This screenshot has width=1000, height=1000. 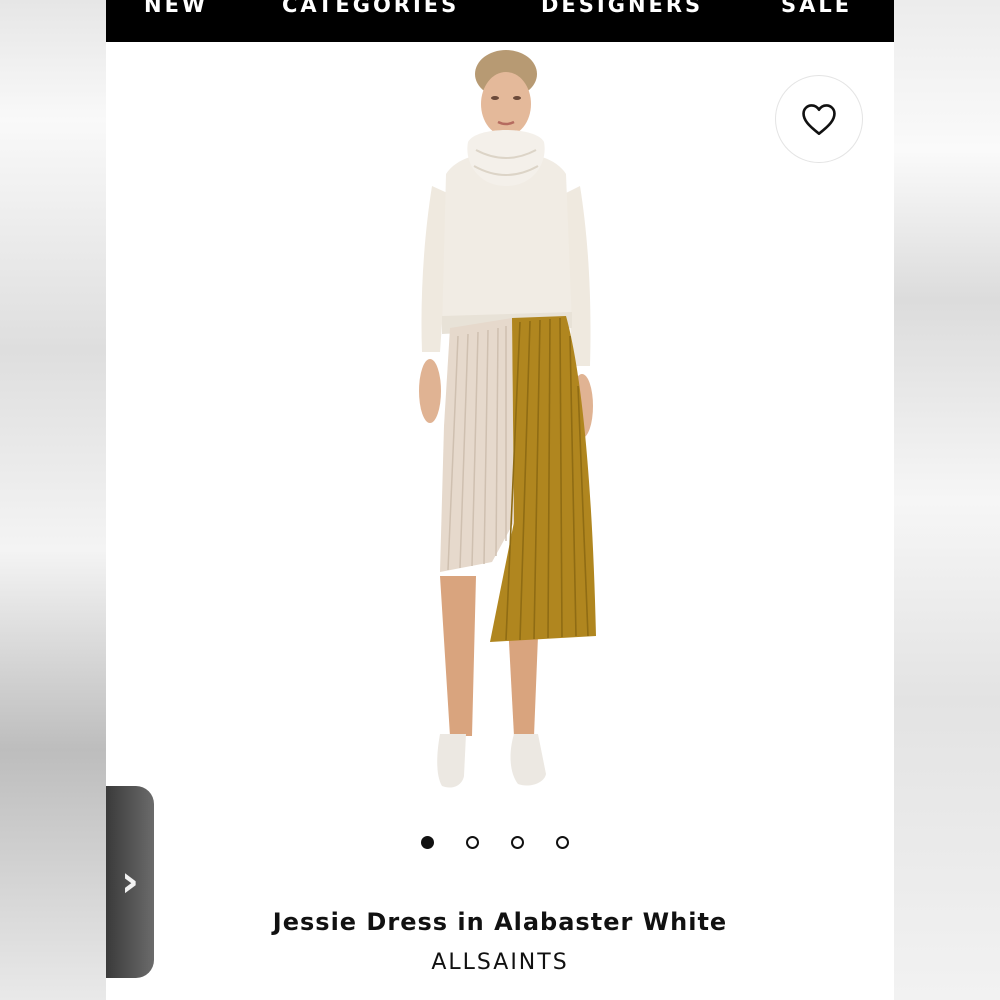 I want to click on nav-item-designers: DESIGNERS, so click(x=622, y=9).